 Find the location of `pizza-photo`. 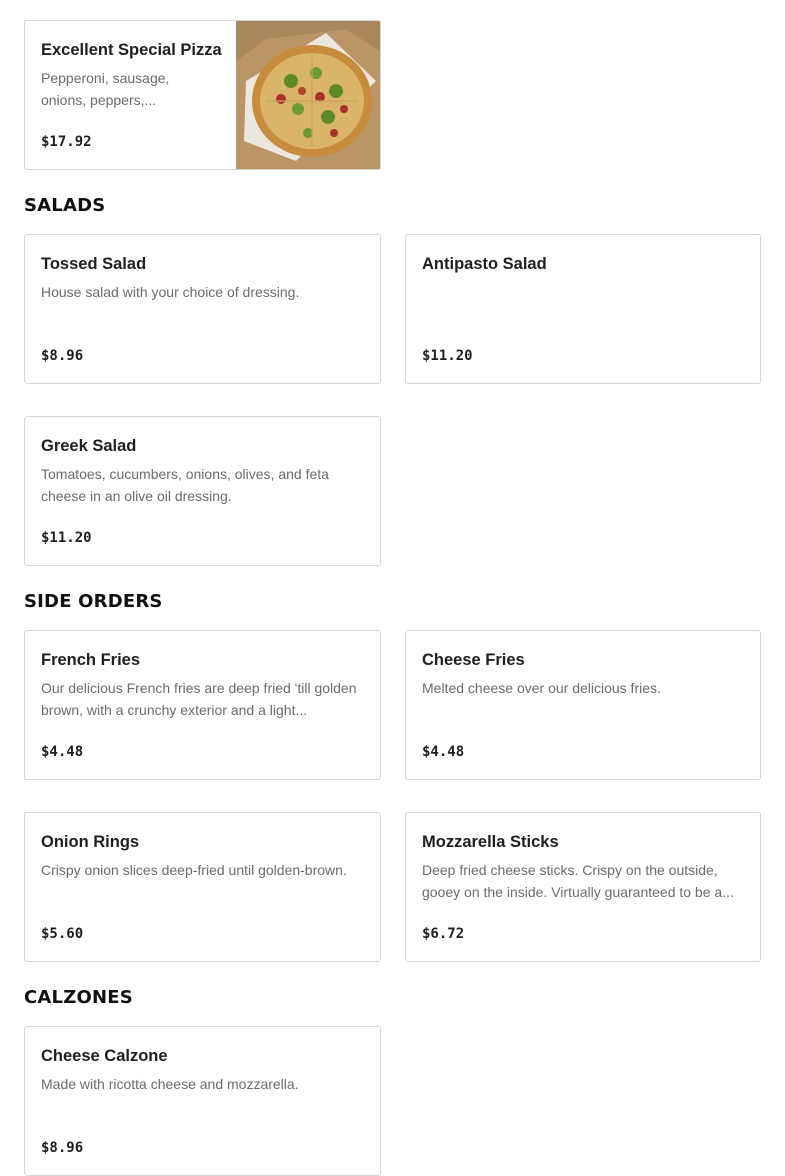

pizza-photo is located at coordinates (308, 95).